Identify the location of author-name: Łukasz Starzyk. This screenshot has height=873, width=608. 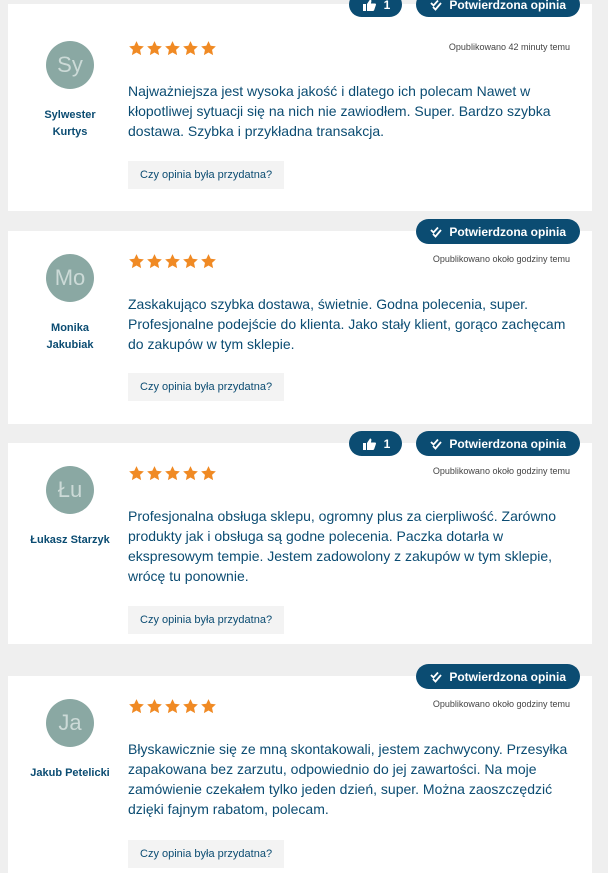
(70, 540).